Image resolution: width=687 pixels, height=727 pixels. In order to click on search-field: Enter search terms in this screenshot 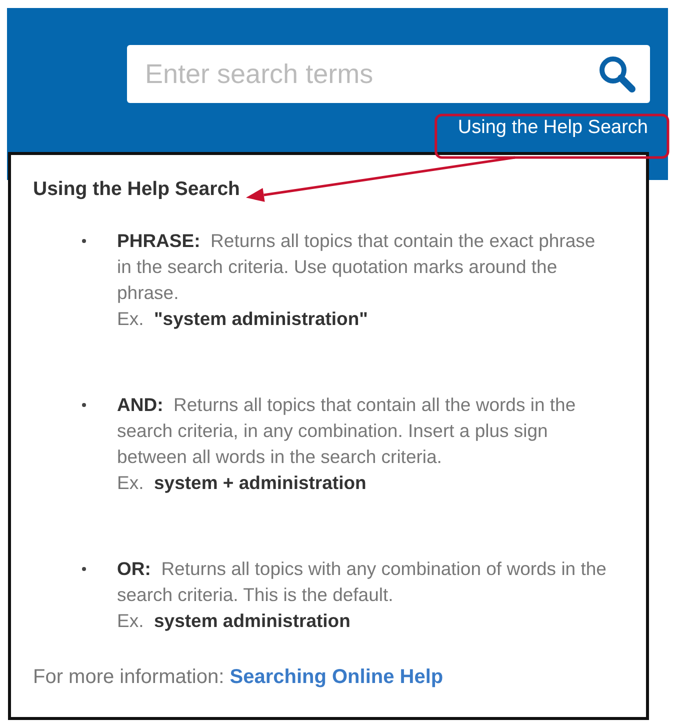, I will do `click(388, 74)`.